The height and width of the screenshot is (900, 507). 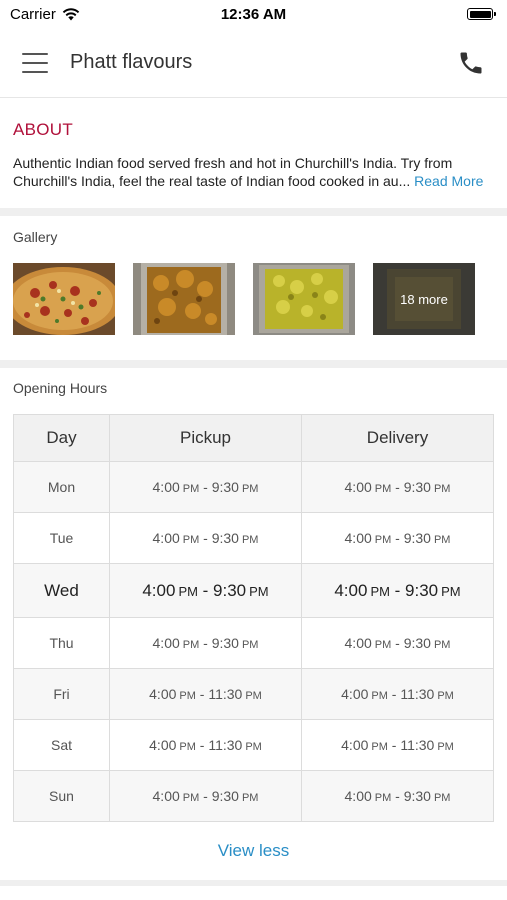 I want to click on day-cell: Thu, so click(x=61, y=643).